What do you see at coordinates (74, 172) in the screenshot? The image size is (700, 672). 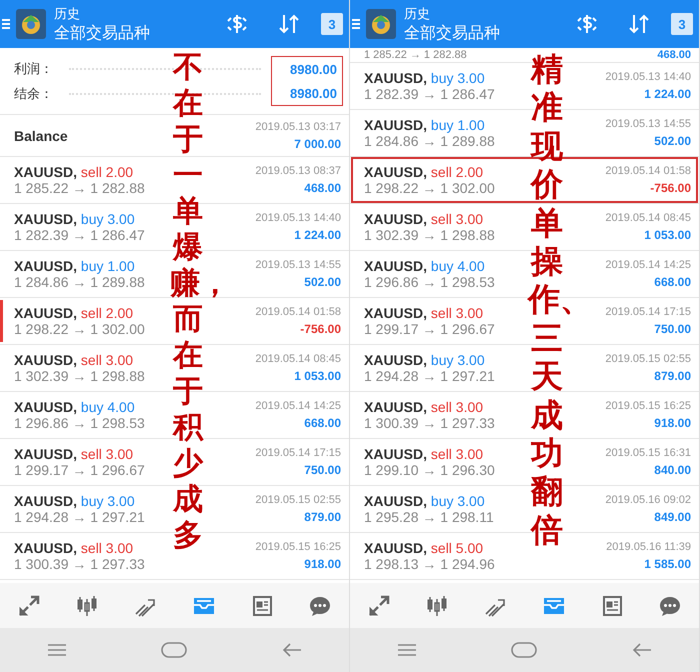 I see `deal-title: XAUUSD, sell 2.00` at bounding box center [74, 172].